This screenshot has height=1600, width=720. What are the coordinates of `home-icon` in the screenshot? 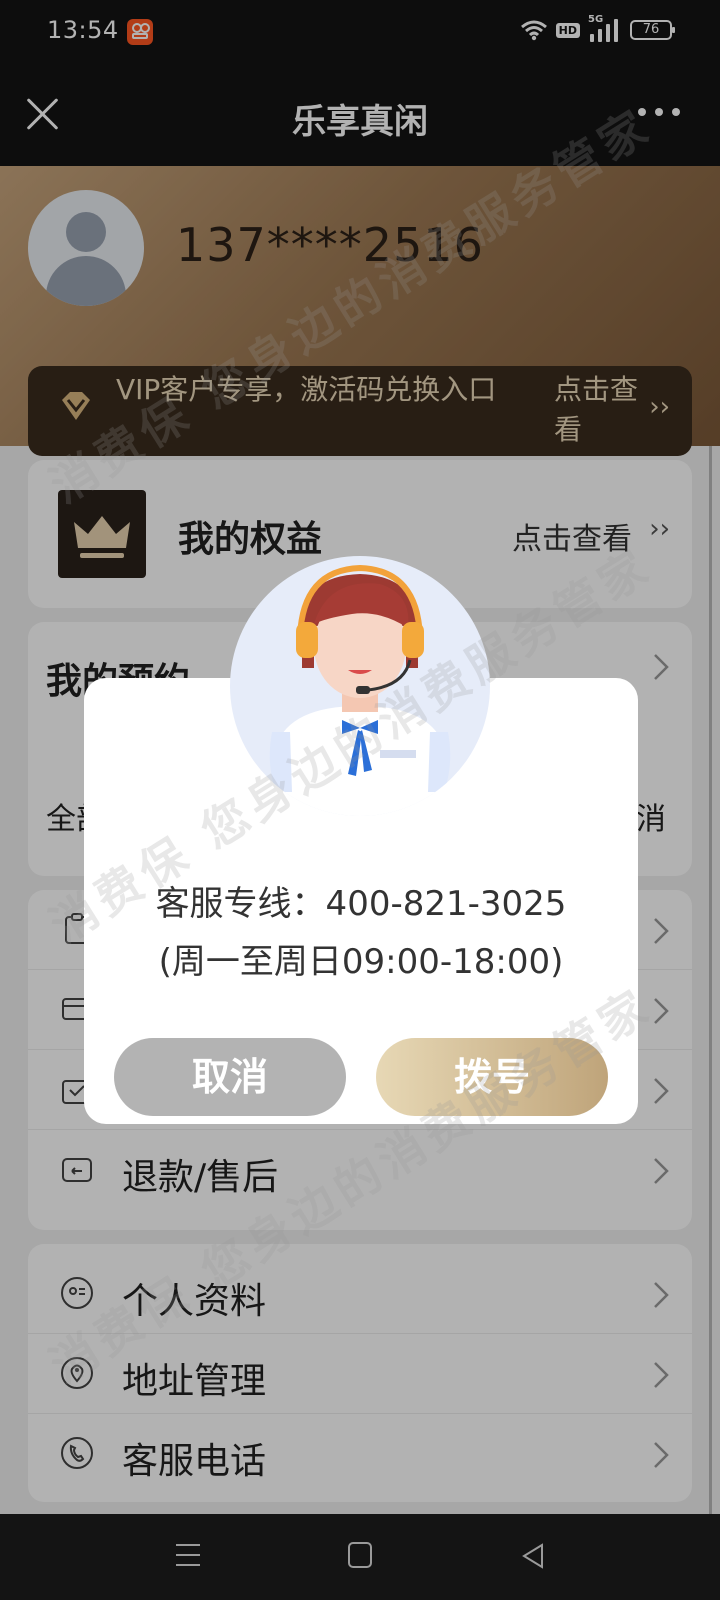 It's located at (360, 1555).